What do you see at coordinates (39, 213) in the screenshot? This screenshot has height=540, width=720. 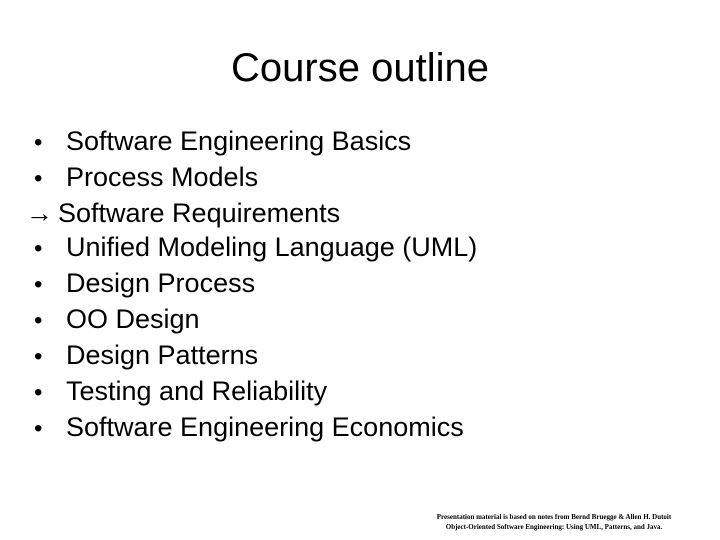 I see `arrow-right-icon: →` at bounding box center [39, 213].